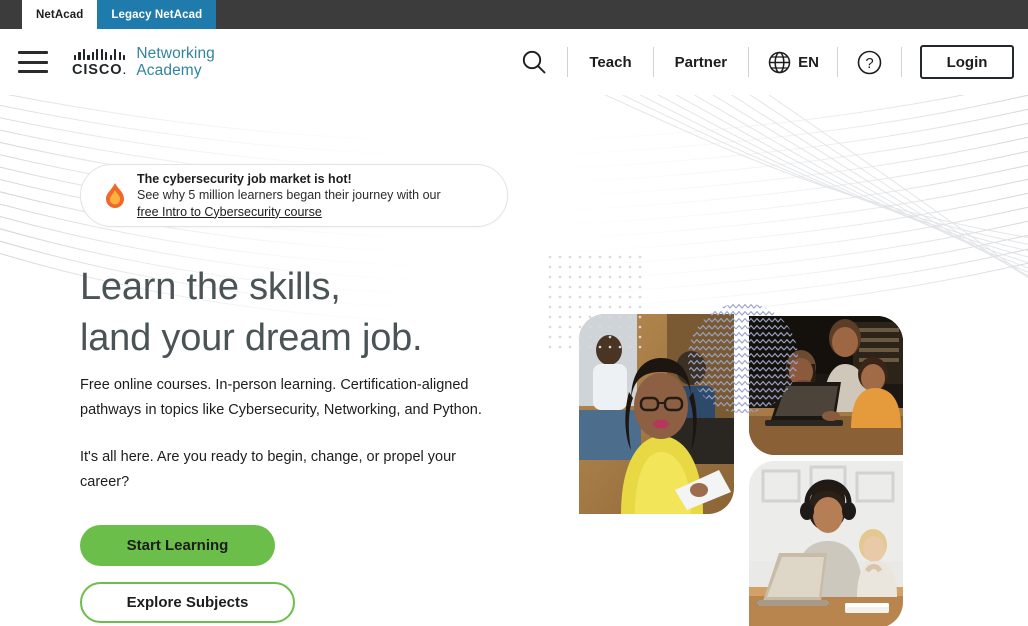 This screenshot has height=626, width=1028. I want to click on browser-tab-netacad: NetAcad, so click(60, 14).